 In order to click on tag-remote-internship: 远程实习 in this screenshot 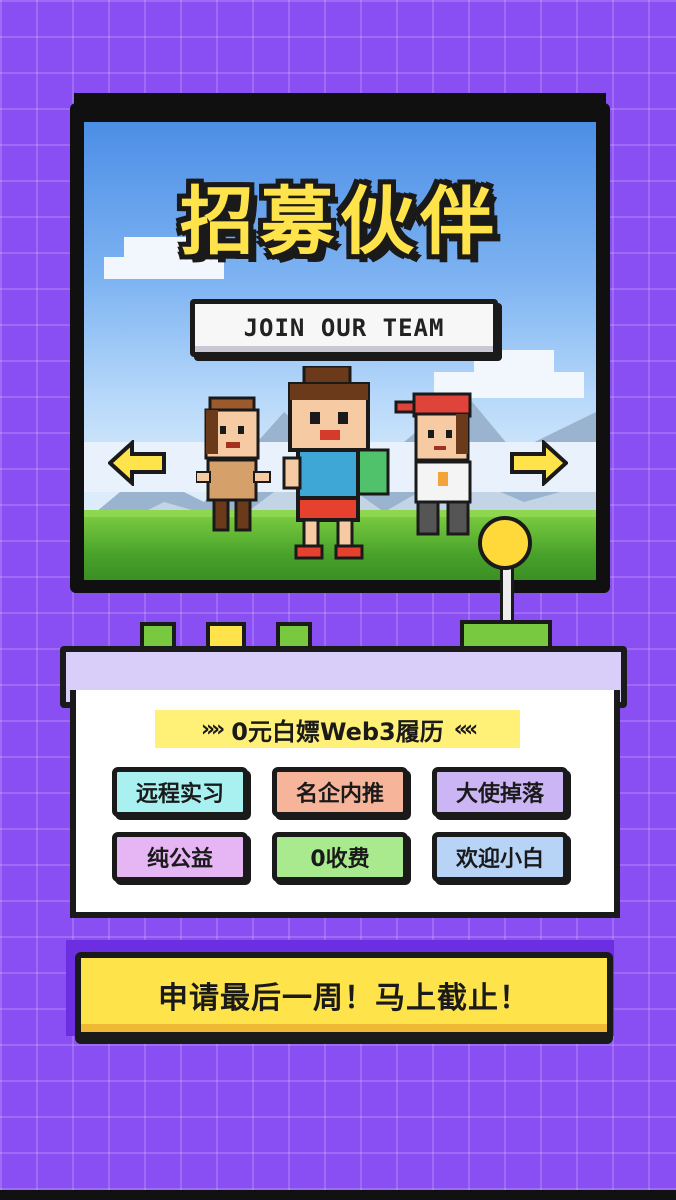, I will do `click(180, 792)`.